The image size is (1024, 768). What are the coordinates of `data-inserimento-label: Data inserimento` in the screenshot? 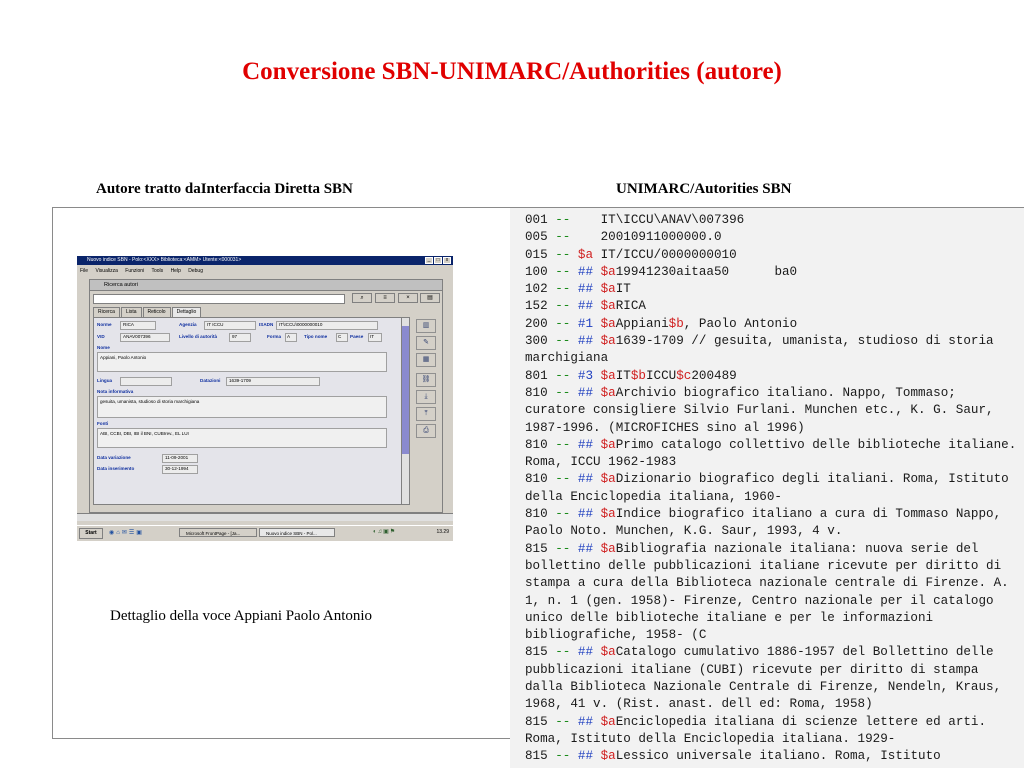 It's located at (116, 468).